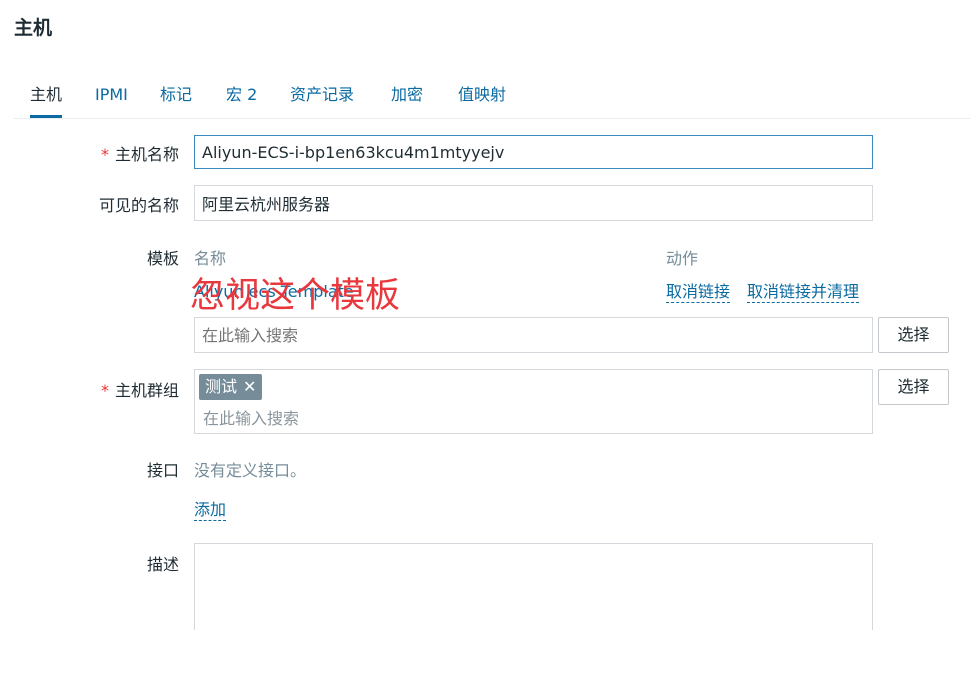  I want to click on tab-encryption: 加密, so click(407, 99).